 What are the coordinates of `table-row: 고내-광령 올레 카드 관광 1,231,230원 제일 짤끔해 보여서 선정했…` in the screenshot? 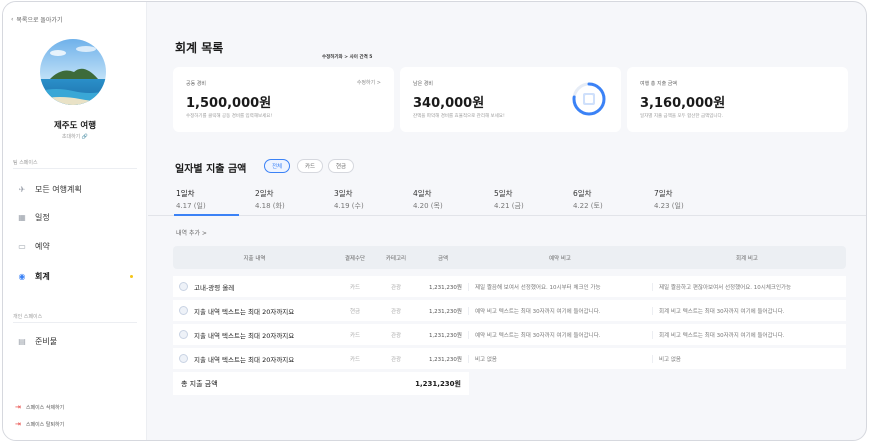 It's located at (509, 286).